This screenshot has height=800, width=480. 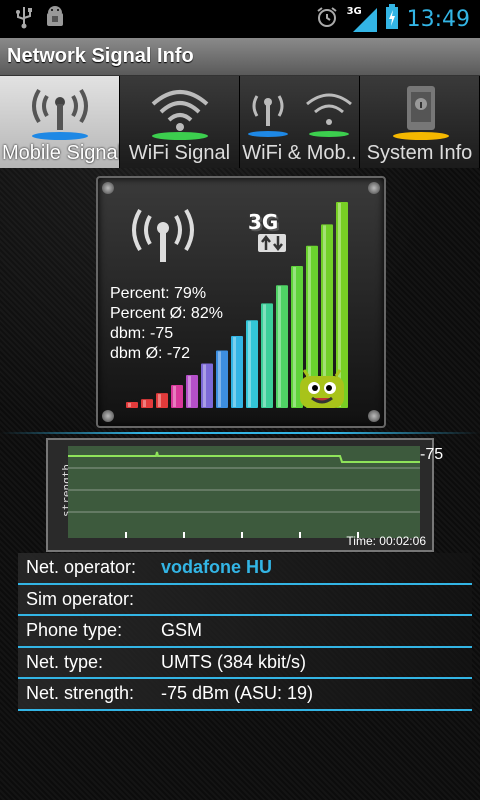 What do you see at coordinates (234, 661) in the screenshot?
I see `info-value: UMTS (384 kbit/s)` at bounding box center [234, 661].